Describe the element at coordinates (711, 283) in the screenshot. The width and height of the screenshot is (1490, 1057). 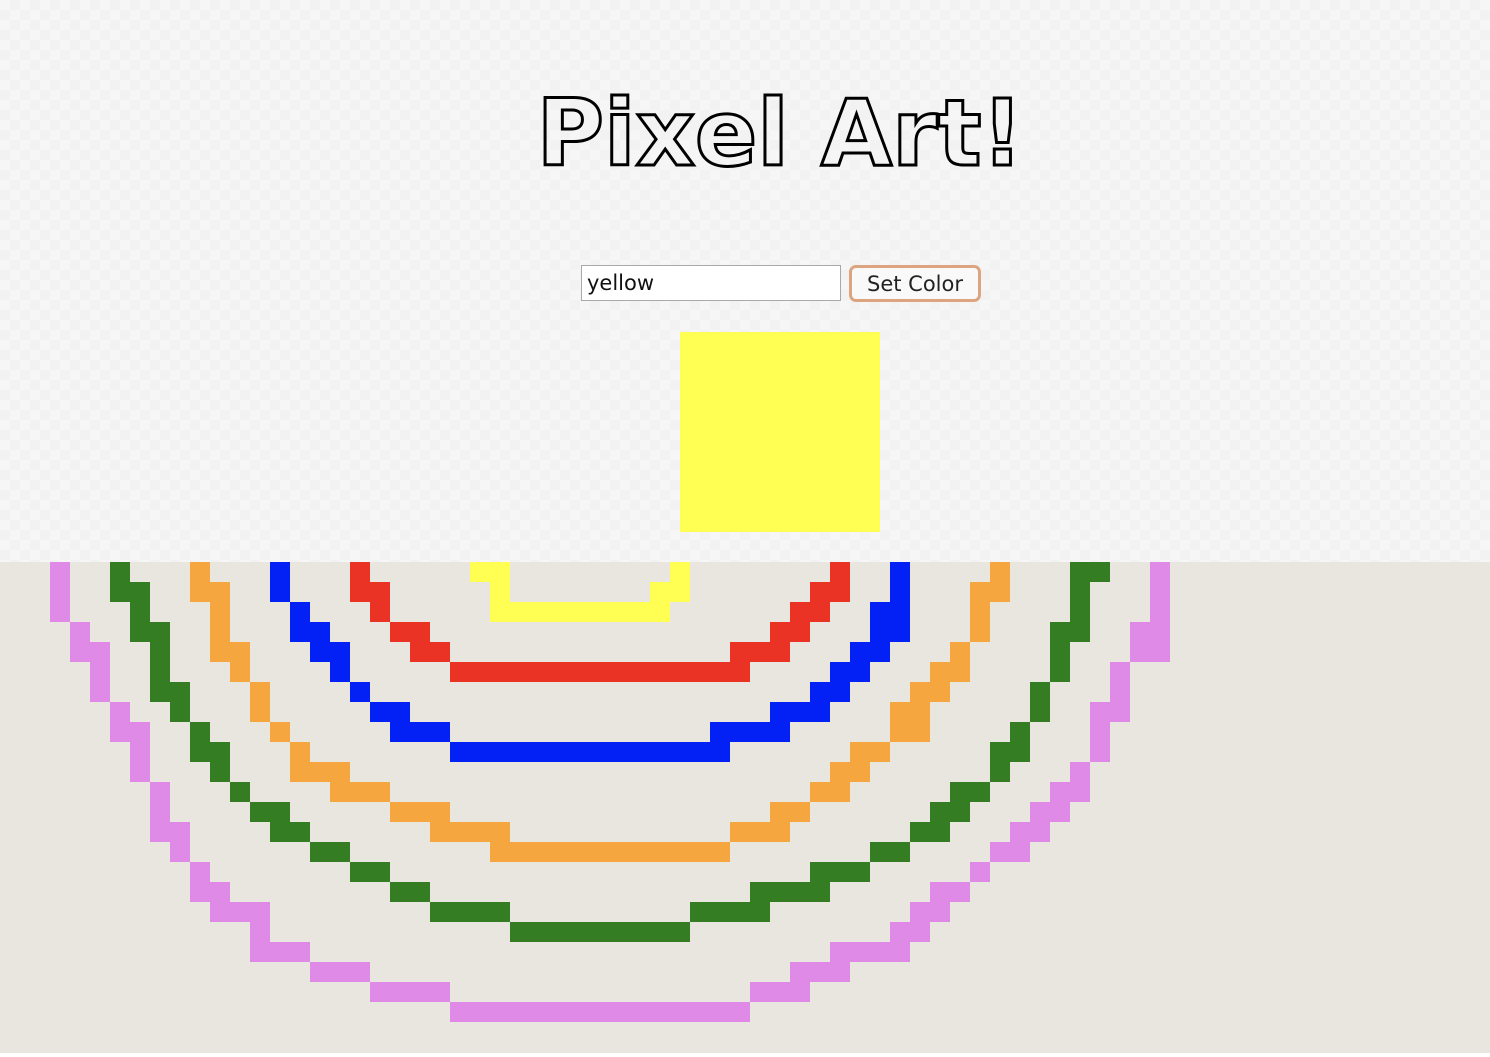
I see `color-input` at that location.